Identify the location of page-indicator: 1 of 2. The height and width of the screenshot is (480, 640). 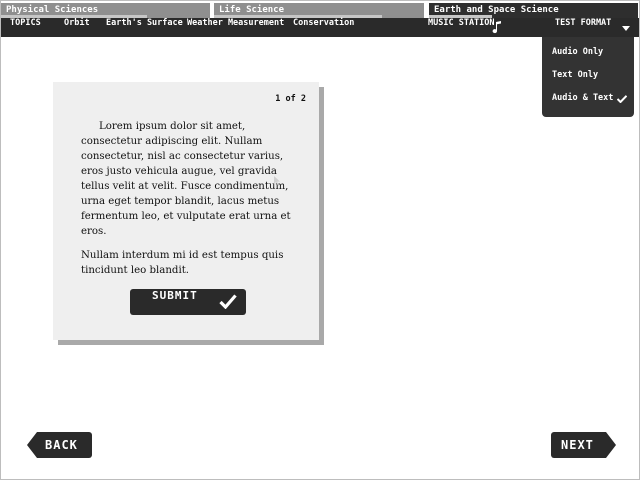
(290, 99).